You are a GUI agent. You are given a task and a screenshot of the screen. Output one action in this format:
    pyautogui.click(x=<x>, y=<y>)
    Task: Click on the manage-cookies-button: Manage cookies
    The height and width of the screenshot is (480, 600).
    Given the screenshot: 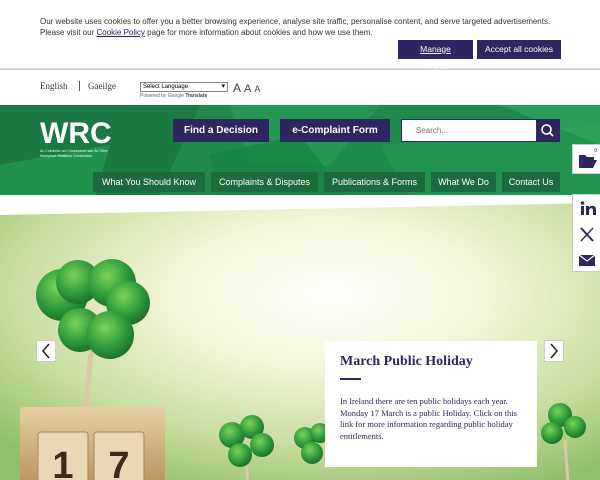 What is the action you would take?
    pyautogui.click(x=435, y=56)
    